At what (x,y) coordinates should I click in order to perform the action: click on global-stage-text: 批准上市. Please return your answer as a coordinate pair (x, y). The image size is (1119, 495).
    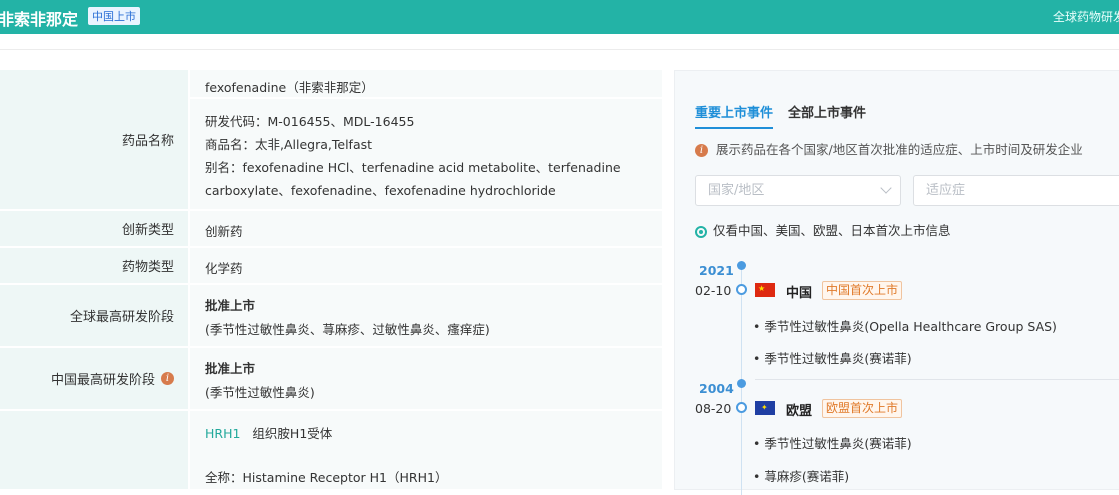
    Looking at the image, I should click on (230, 305).